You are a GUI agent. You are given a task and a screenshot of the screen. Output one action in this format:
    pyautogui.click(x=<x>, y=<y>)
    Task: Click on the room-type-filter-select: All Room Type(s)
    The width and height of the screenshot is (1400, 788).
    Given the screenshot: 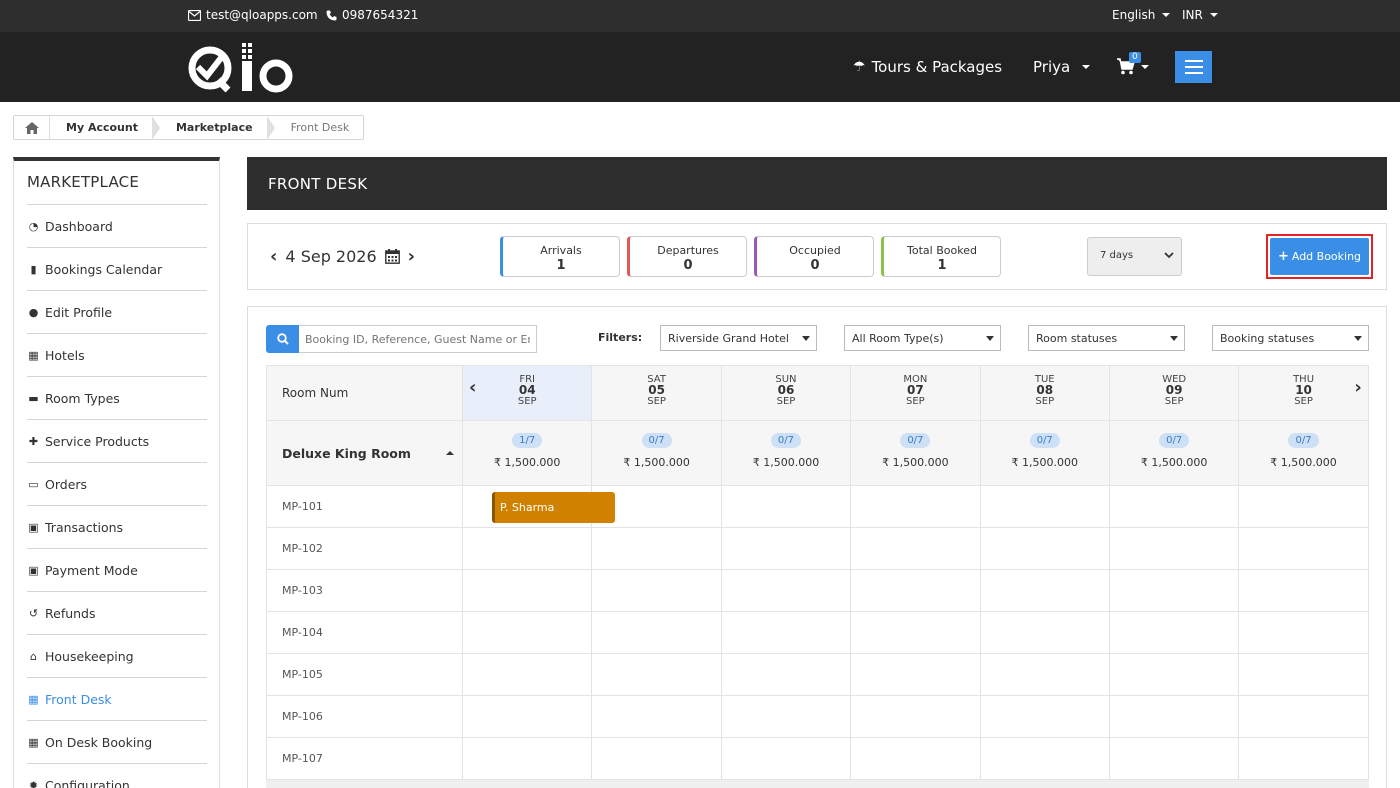 What is the action you would take?
    pyautogui.click(x=922, y=338)
    